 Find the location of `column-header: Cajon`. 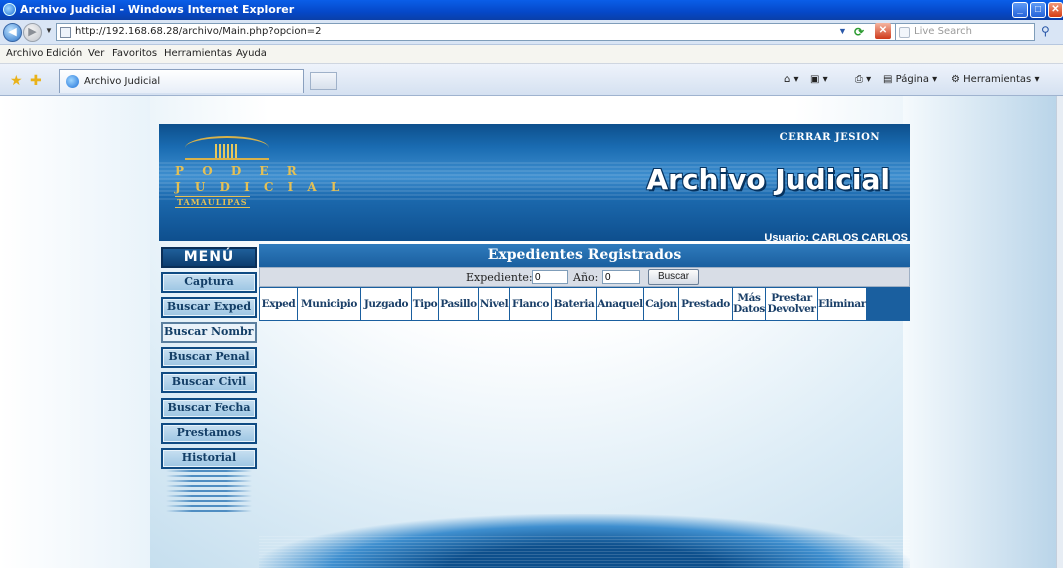

column-header: Cajon is located at coordinates (661, 304).